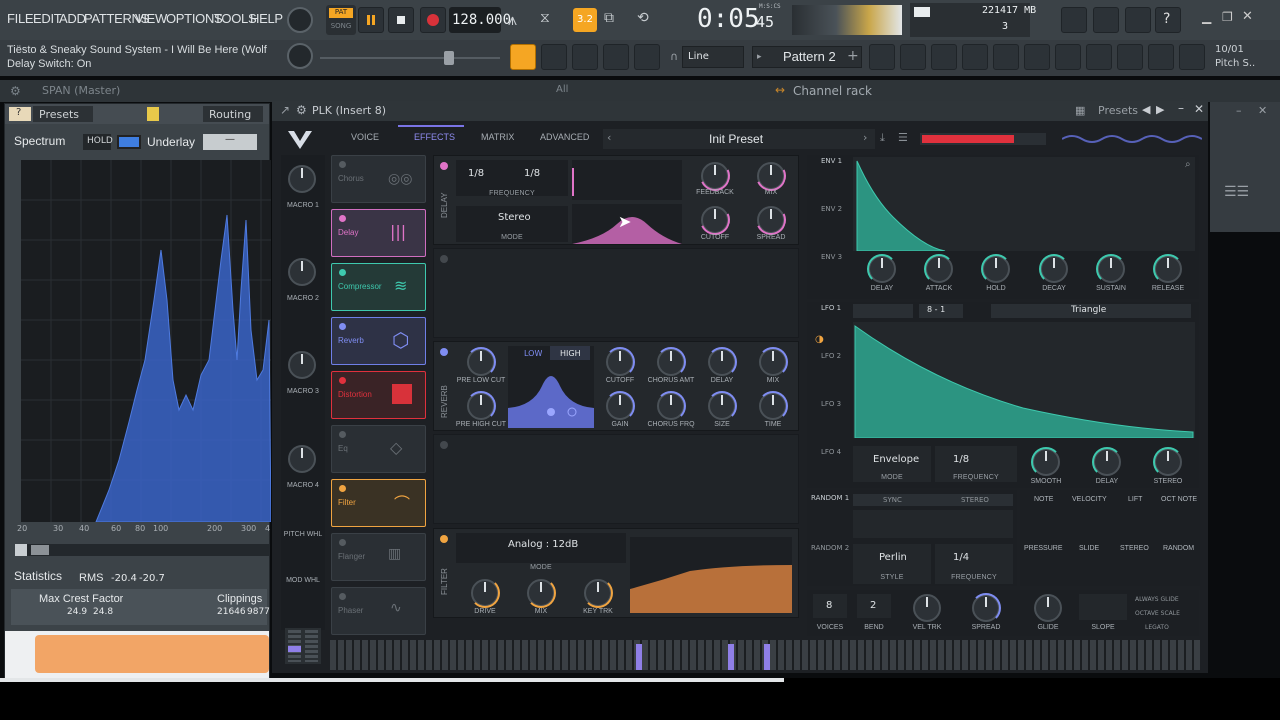 Image resolution: width=1280 pixels, height=720 pixels. I want to click on pattern-prev-icon: ▸, so click(759, 57).